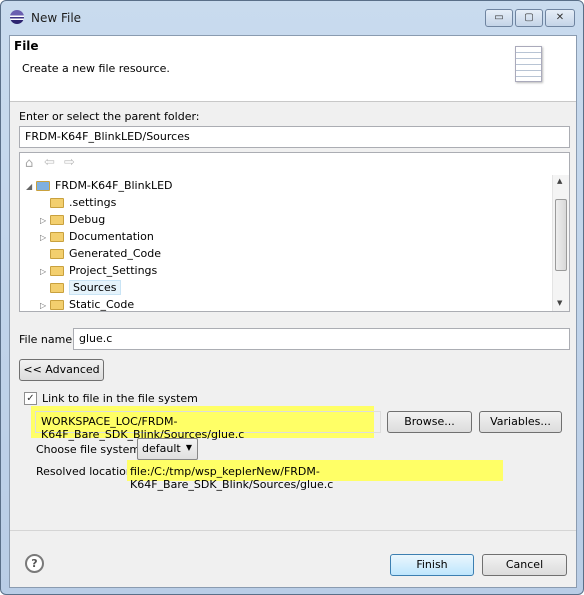 Image resolution: width=584 pixels, height=595 pixels. I want to click on window-title: New File, so click(56, 18).